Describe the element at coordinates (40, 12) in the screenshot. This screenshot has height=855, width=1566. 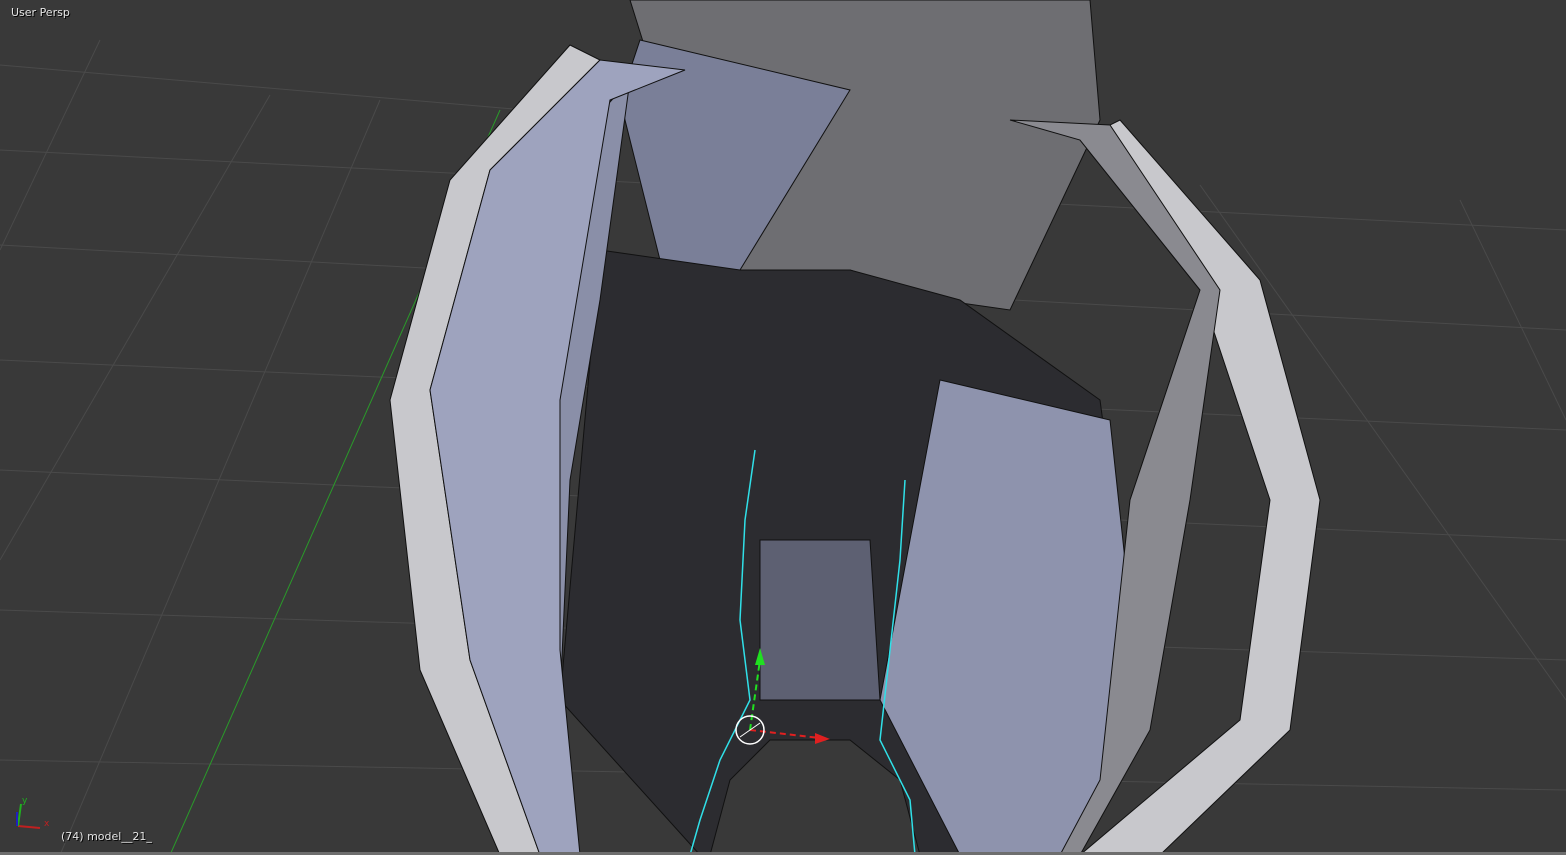
I see `view-name-label: User Persp` at that location.